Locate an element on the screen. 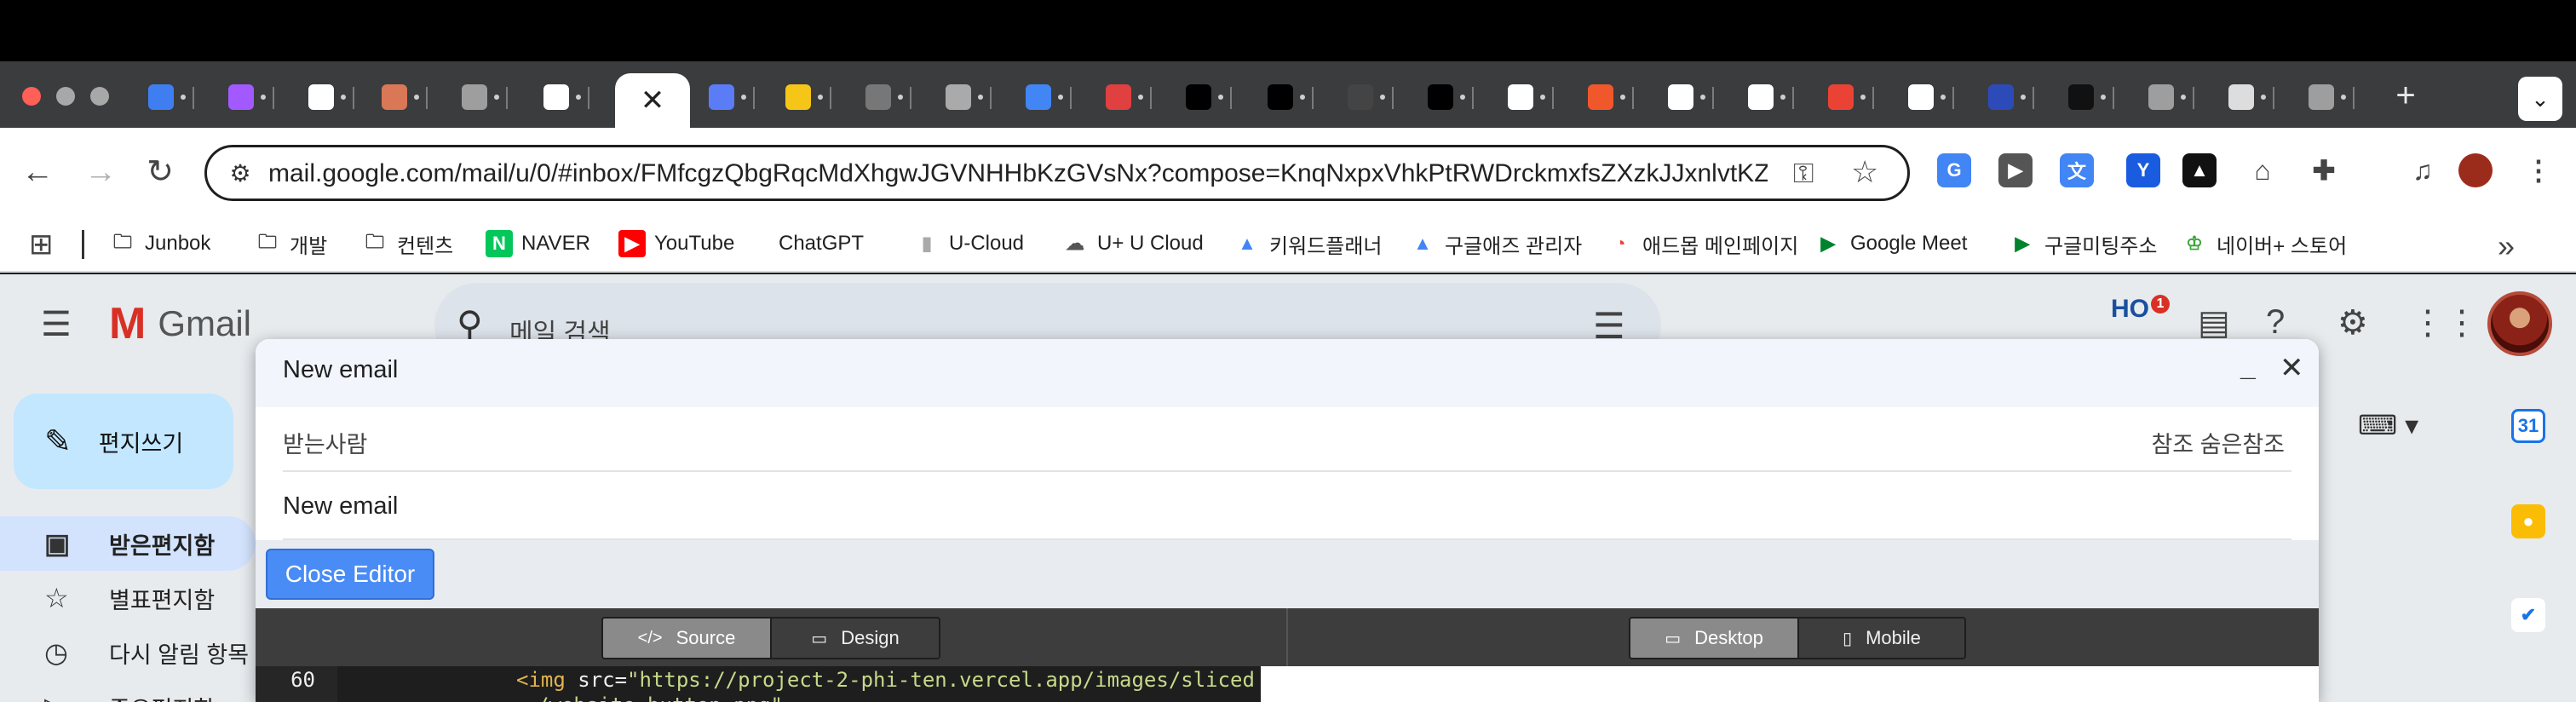 This screenshot has height=702, width=2576. close-tab-icon: ✕ is located at coordinates (653, 100).